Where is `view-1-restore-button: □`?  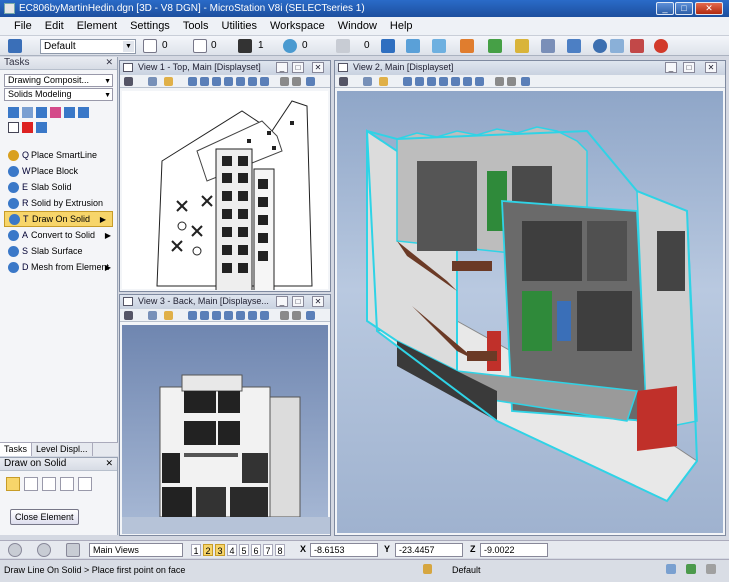 view-1-restore-button: □ is located at coordinates (298, 67).